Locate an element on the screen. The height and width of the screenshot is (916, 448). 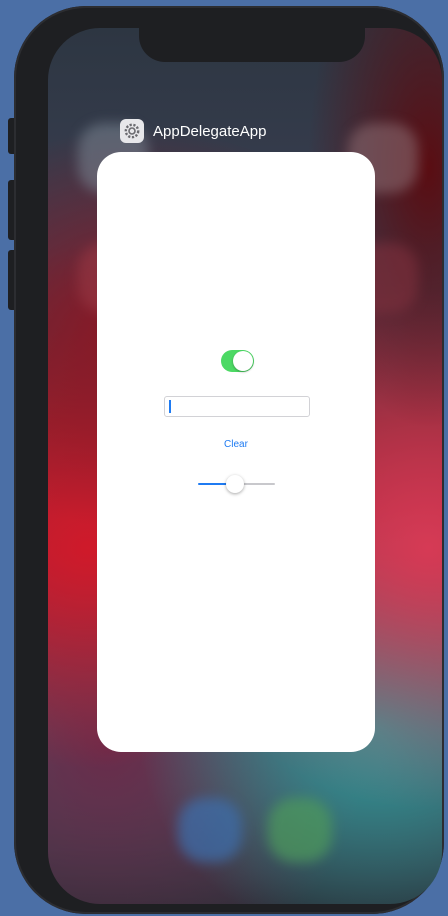
app-switcher-header: AppDelegateApp is located at coordinates (193, 131).